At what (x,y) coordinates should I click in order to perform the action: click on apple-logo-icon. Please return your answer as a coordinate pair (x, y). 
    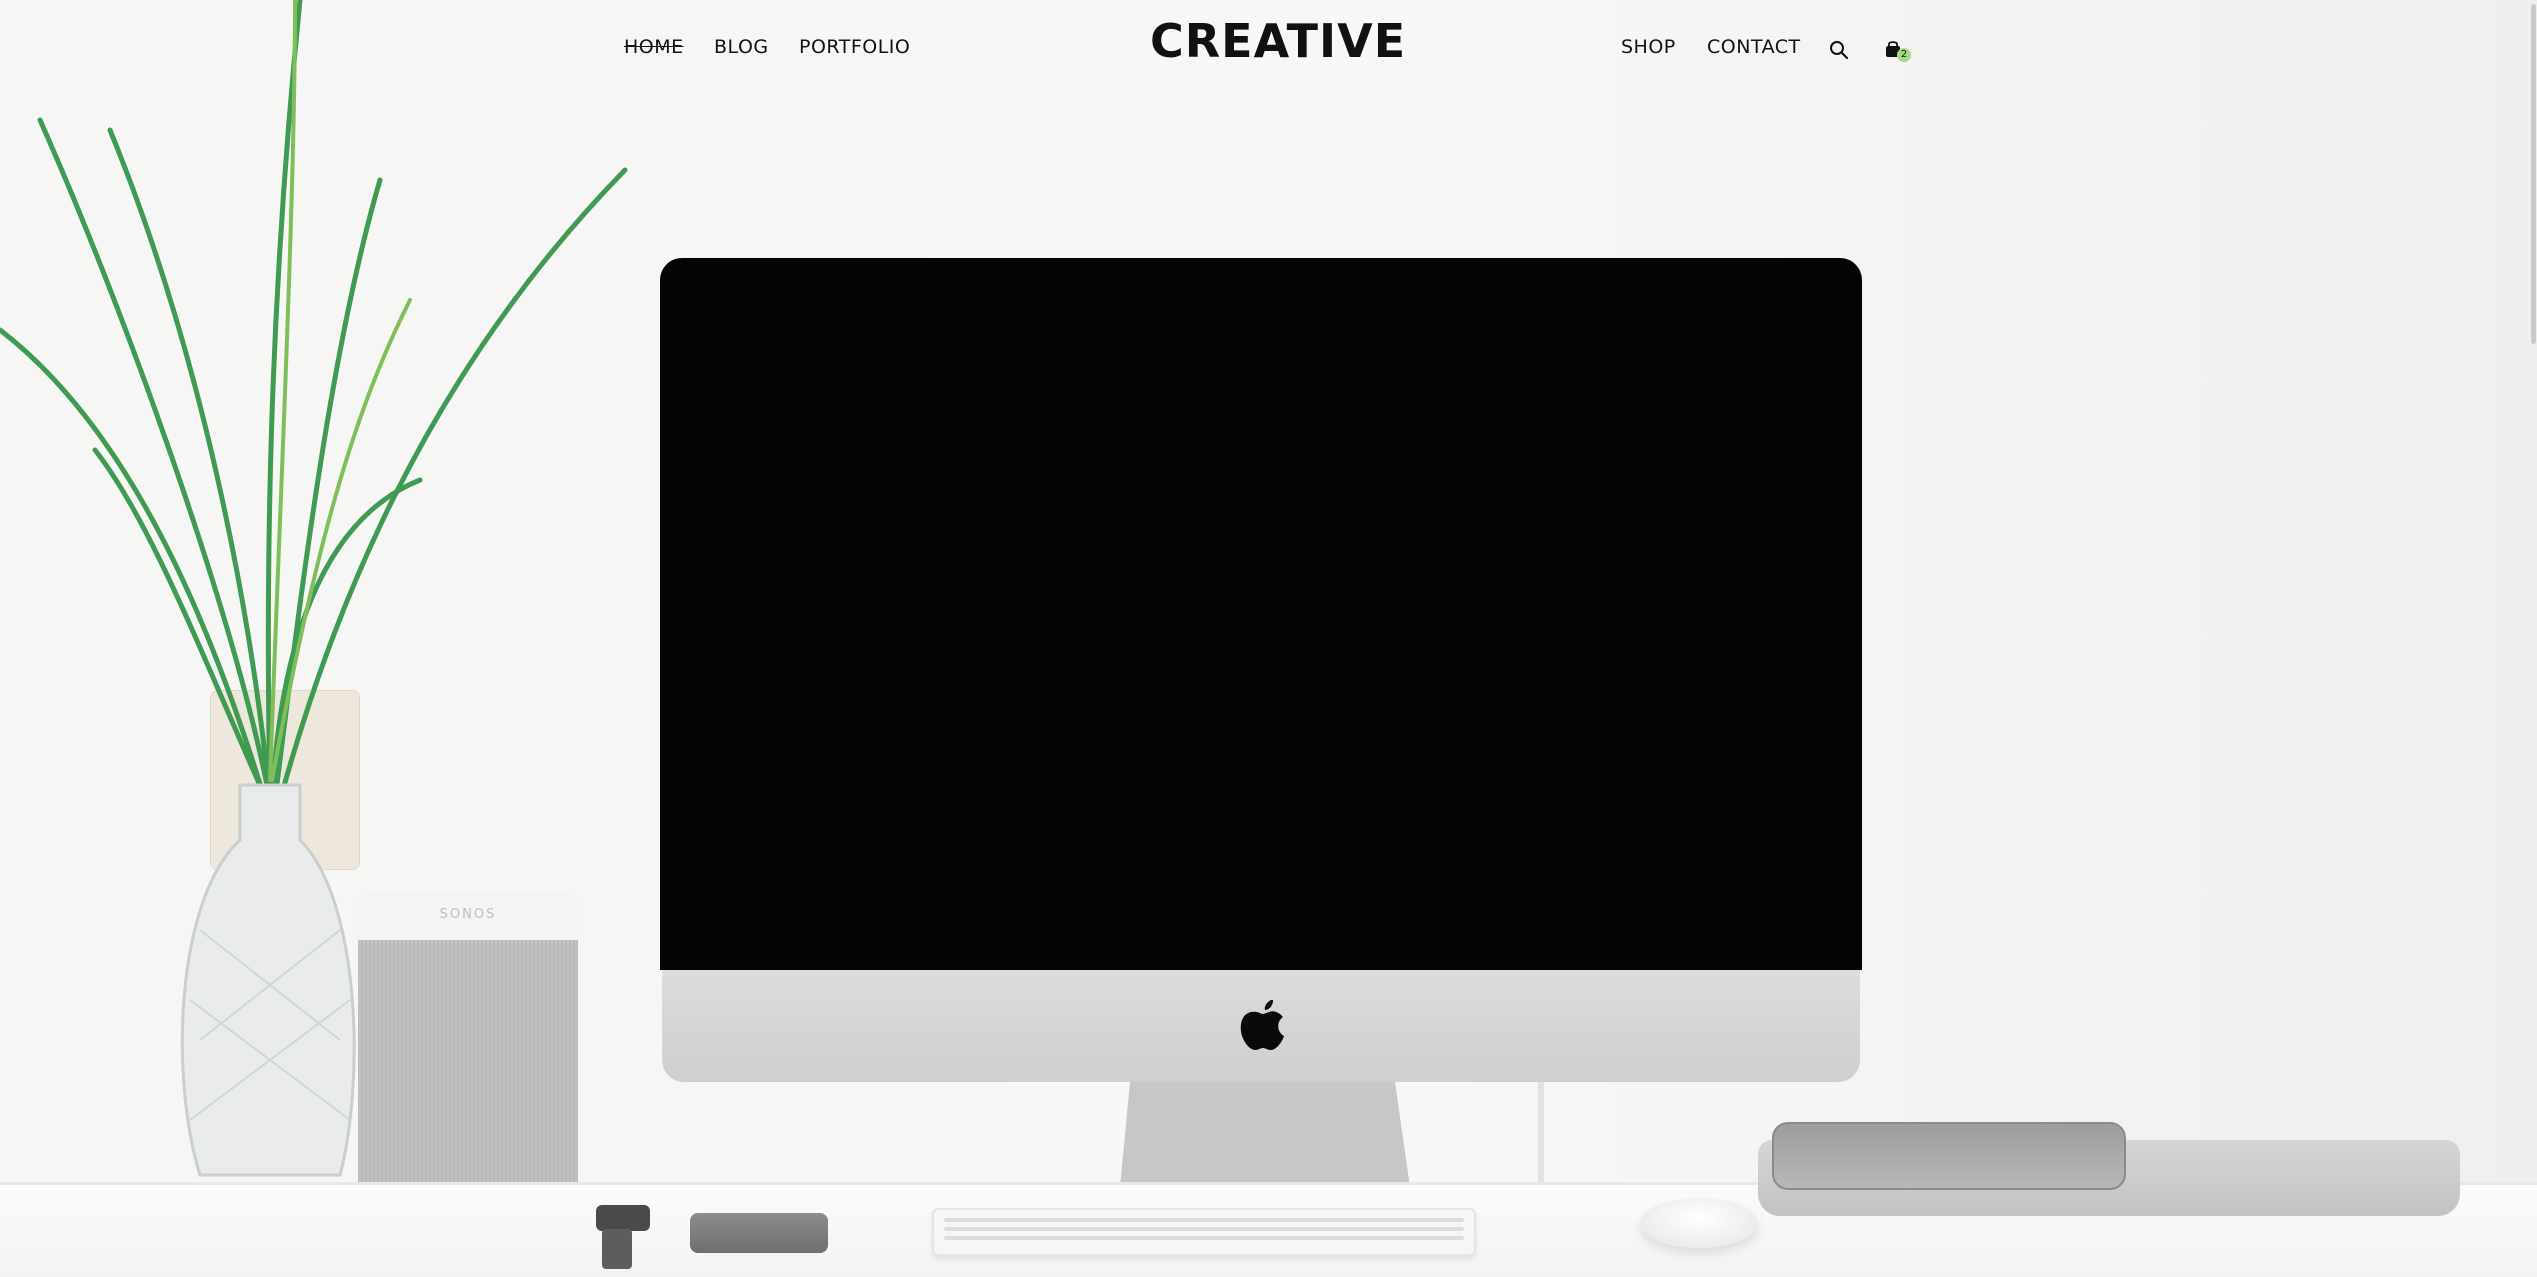
    Looking at the image, I should click on (1262, 1025).